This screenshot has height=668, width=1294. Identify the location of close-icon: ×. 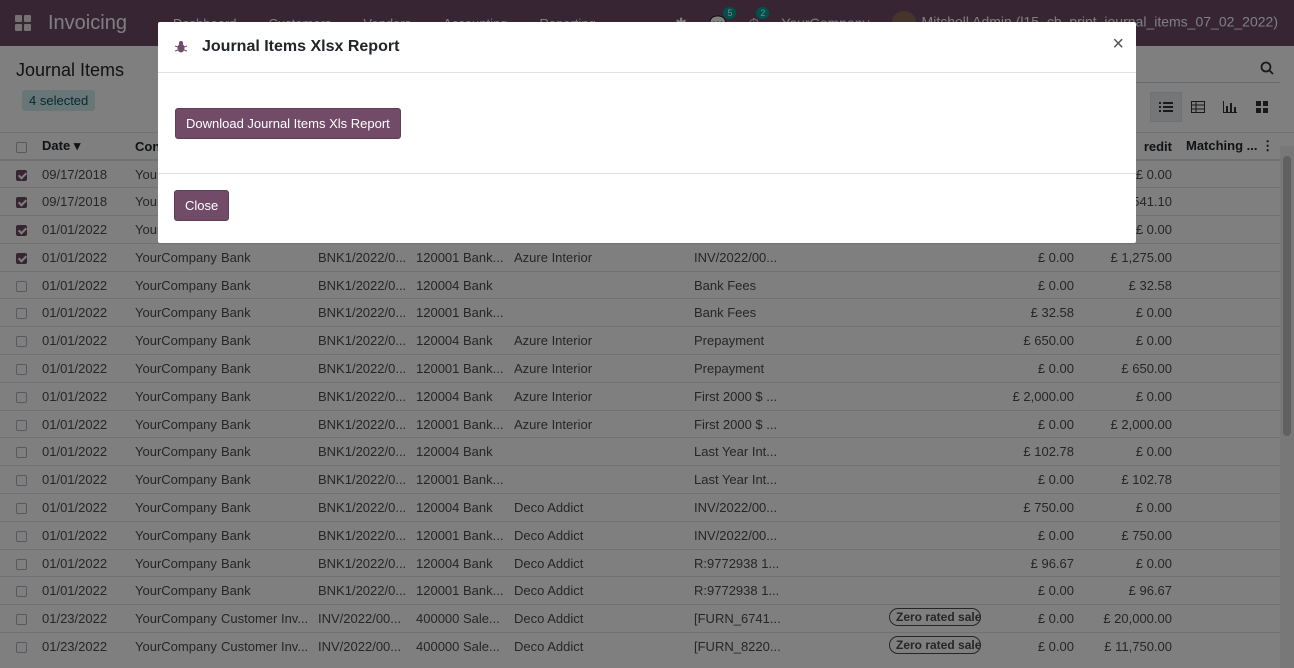
(1118, 44).